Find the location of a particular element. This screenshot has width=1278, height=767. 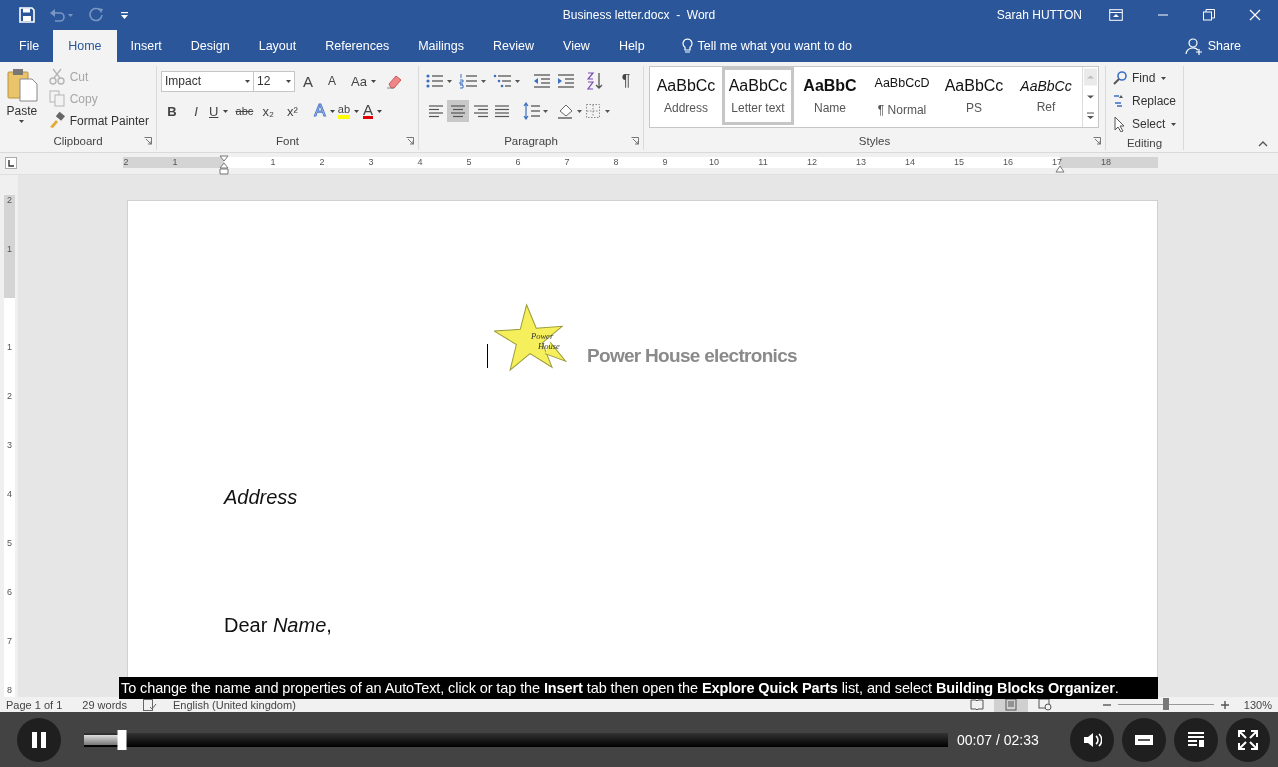

group-label: Editing is located at coordinates (1144, 142).